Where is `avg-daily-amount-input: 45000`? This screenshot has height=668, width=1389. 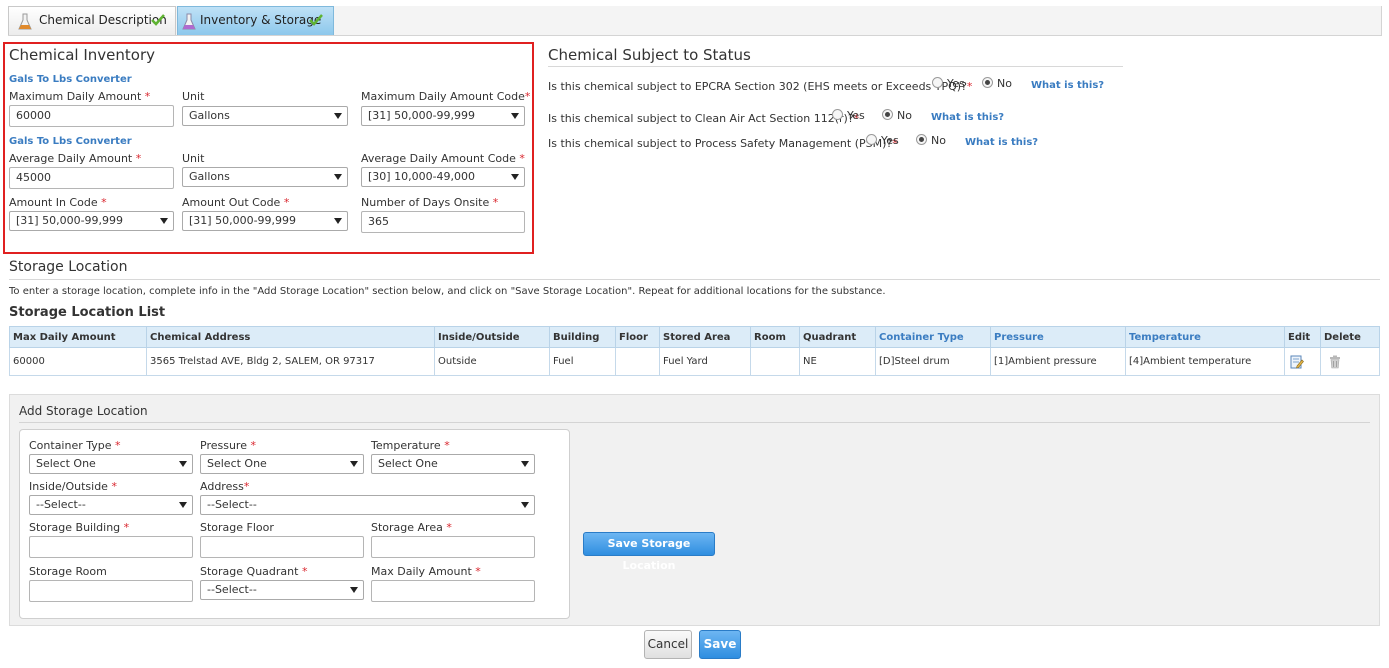
avg-daily-amount-input: 45000 is located at coordinates (91, 178).